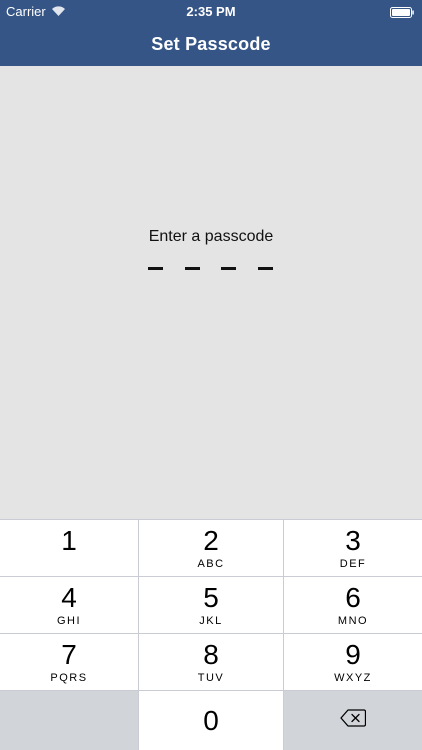  Describe the element at coordinates (69, 654) in the screenshot. I see `key-digit: 7` at that location.